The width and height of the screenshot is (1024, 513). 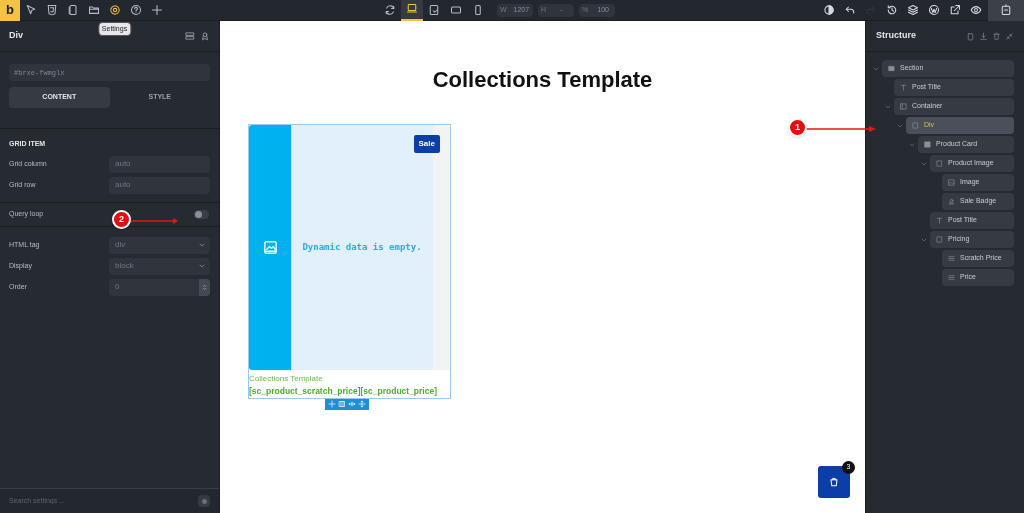 I want to click on pointer-icon, so click(x=30, y=10).